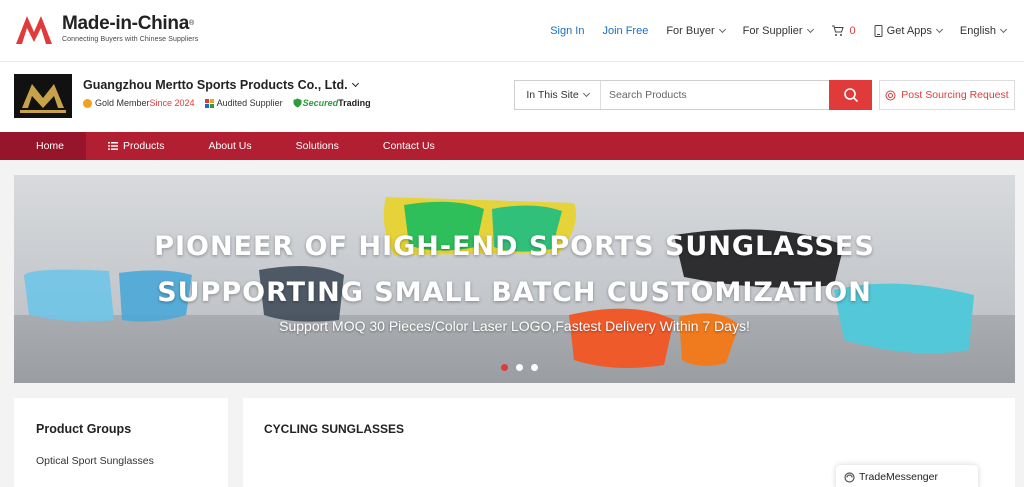 This screenshot has width=1024, height=487. Describe the element at coordinates (696, 31) in the screenshot. I see `for-buyer-menu: For Buyer` at that location.